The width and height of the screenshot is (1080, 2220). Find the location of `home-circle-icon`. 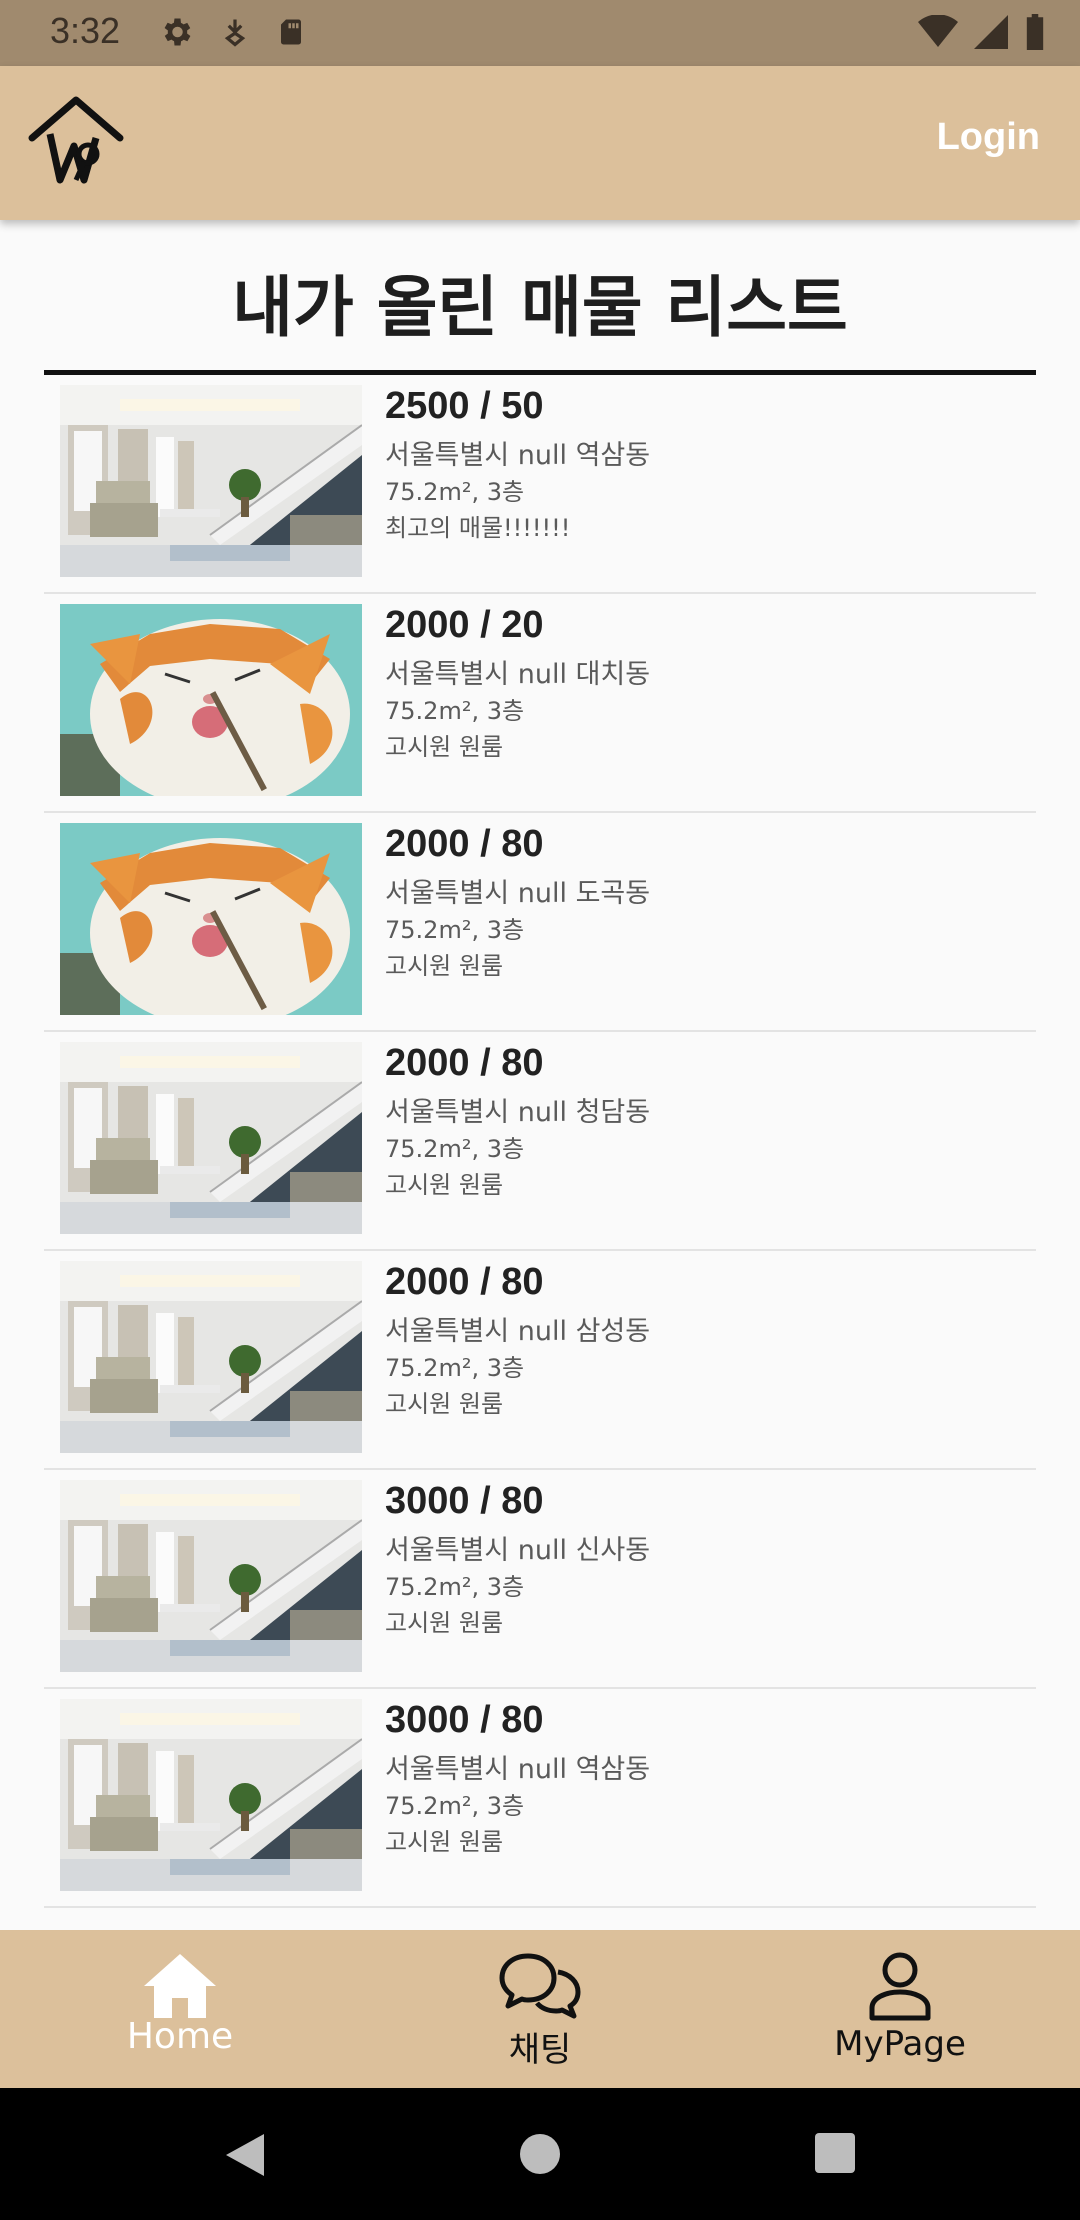

home-circle-icon is located at coordinates (540, 2154).